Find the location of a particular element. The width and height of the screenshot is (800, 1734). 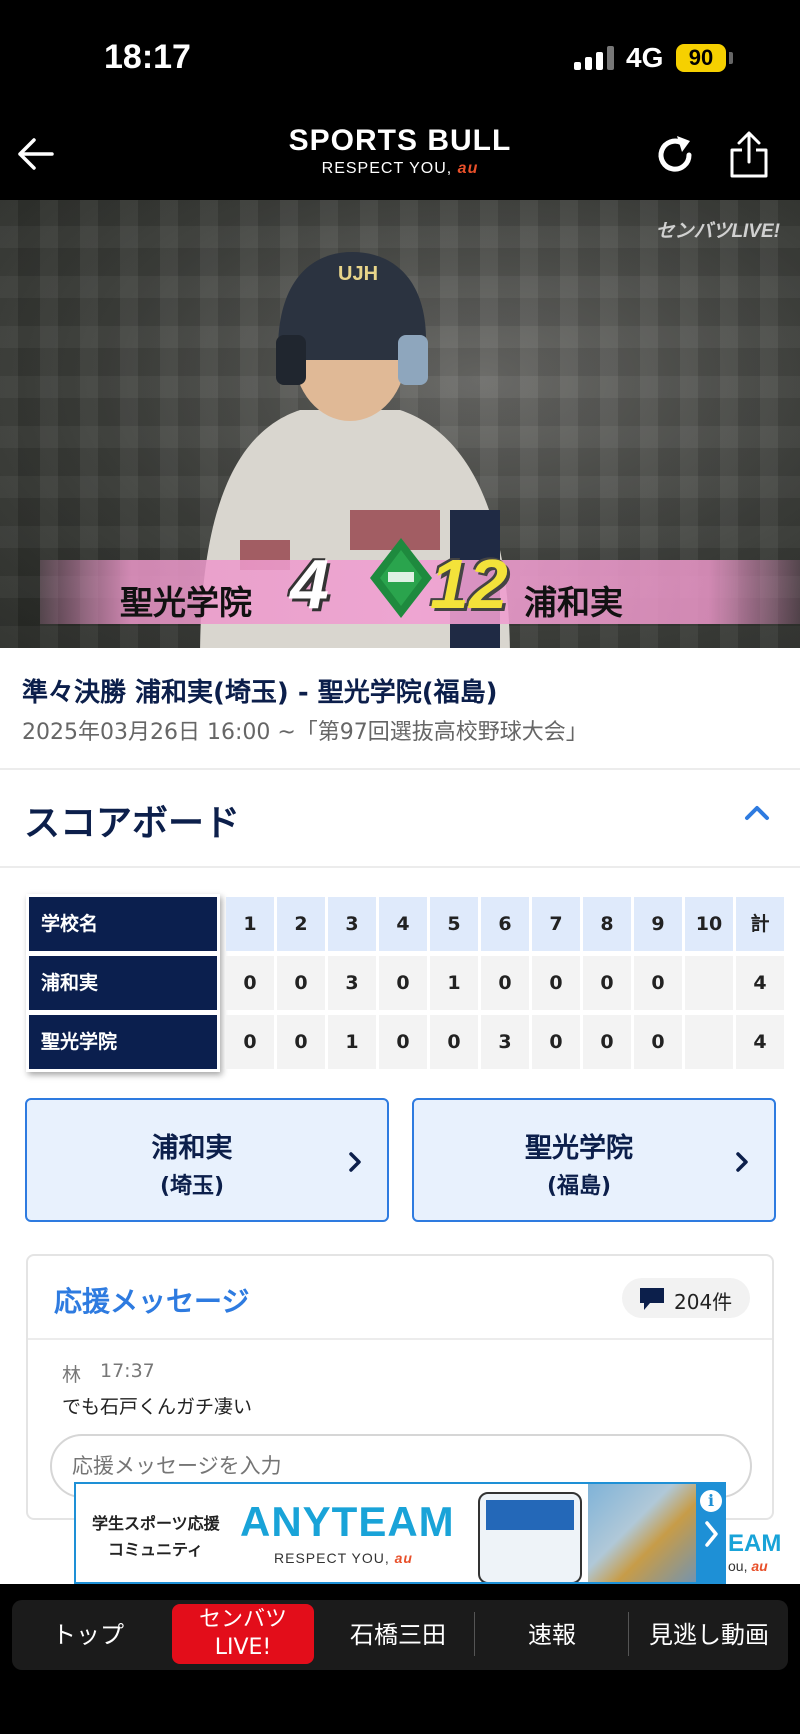

support-messages-card: 応援メッセージ 204件 林 17:37 でも石戸くんガチ凄い is located at coordinates (400, 1387).